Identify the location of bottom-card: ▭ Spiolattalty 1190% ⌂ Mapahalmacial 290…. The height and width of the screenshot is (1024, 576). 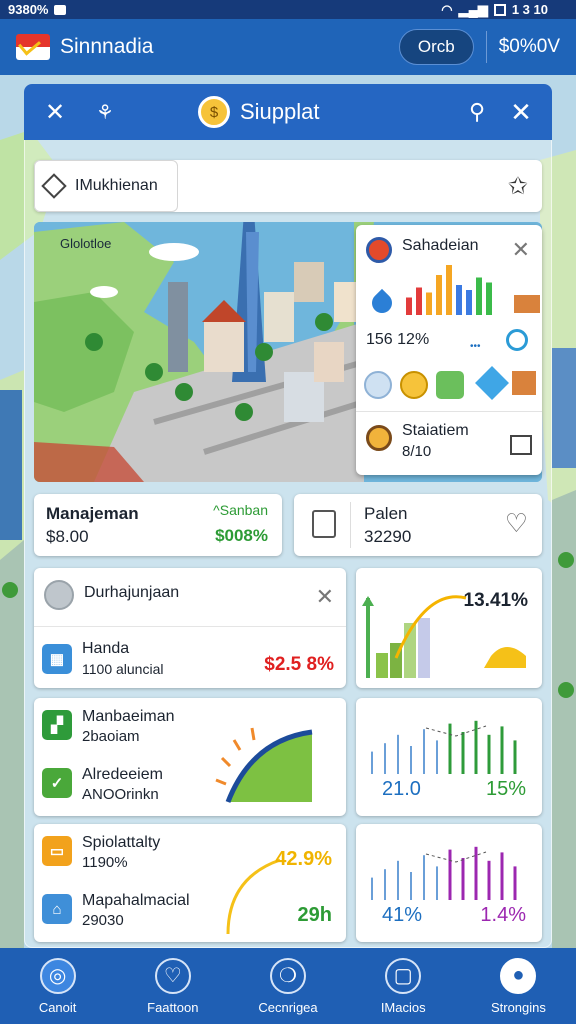
(190, 883).